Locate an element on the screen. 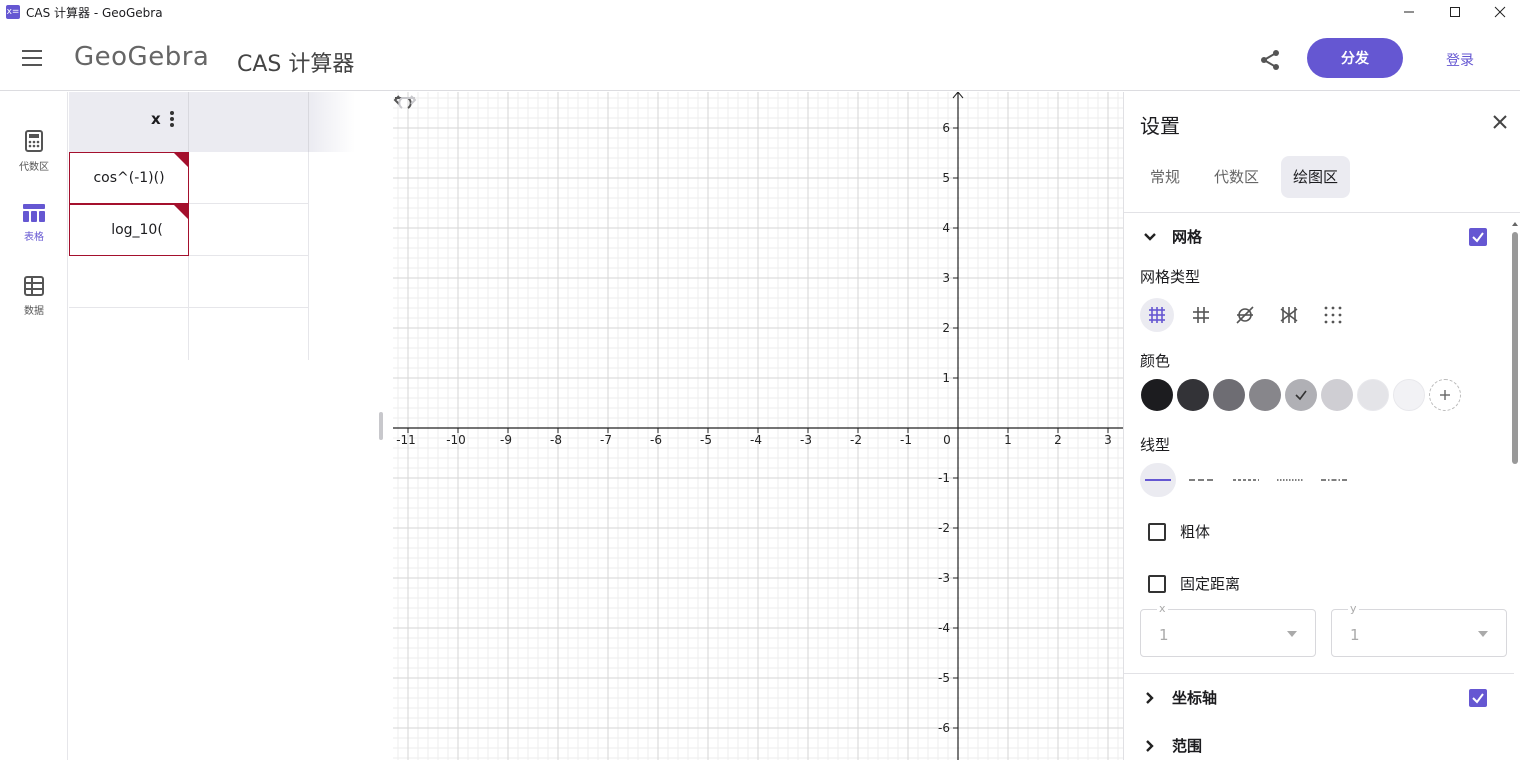  bold-checkbox-row: 粗体 is located at coordinates (1179, 531).